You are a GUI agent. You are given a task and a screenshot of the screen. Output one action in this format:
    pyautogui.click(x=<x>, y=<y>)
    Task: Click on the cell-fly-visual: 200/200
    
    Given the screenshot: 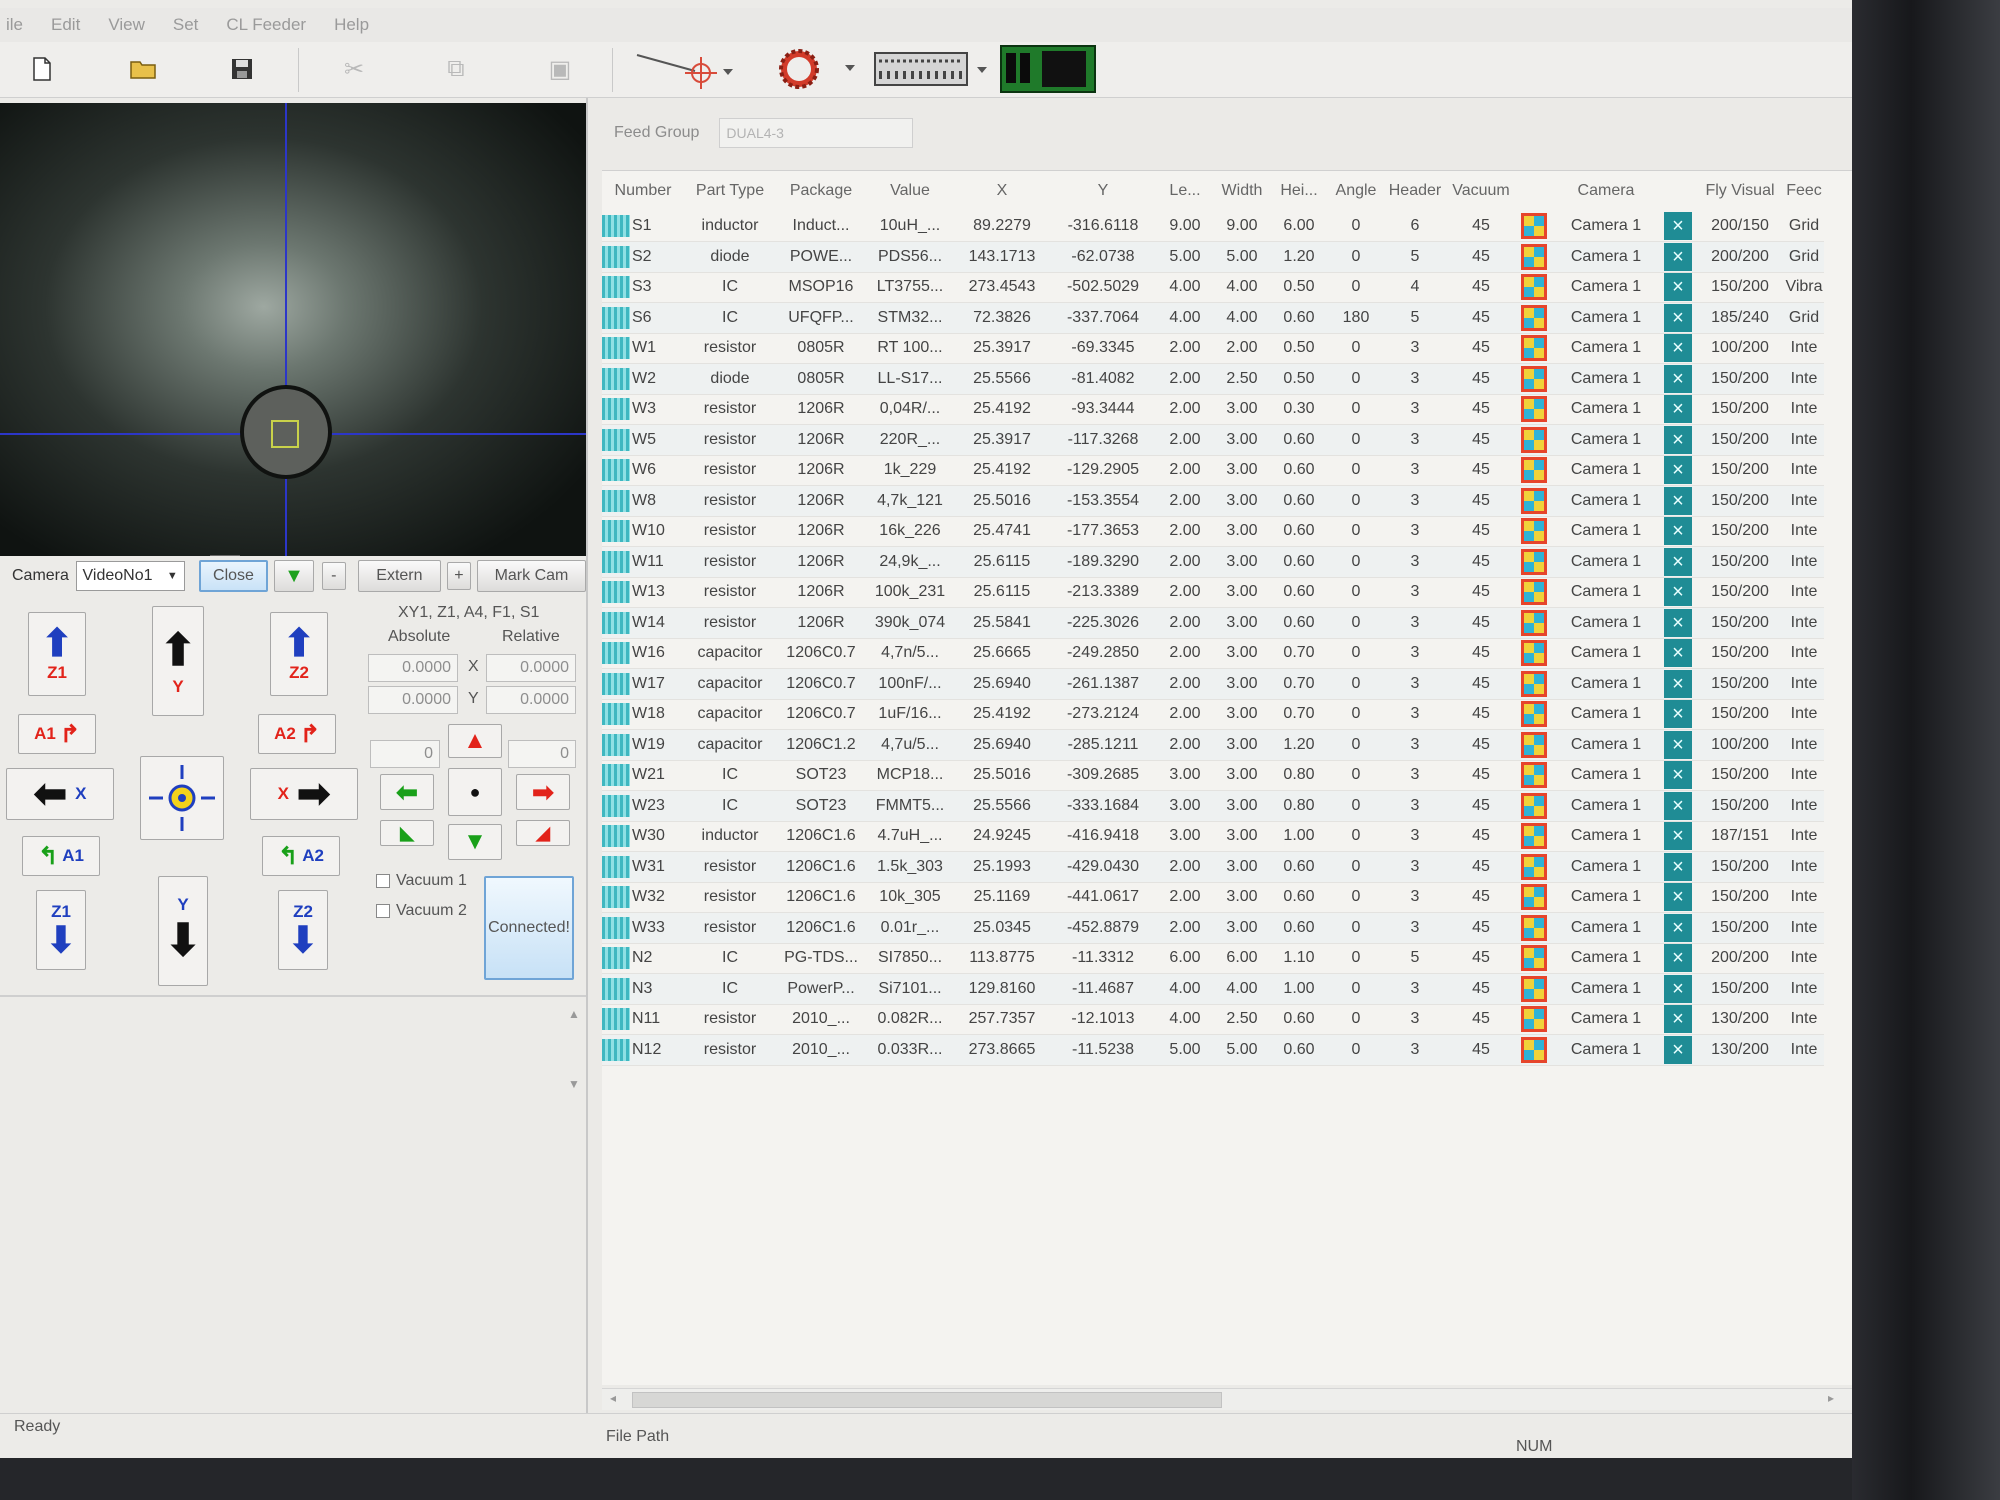 What is the action you would take?
    pyautogui.click(x=1740, y=257)
    